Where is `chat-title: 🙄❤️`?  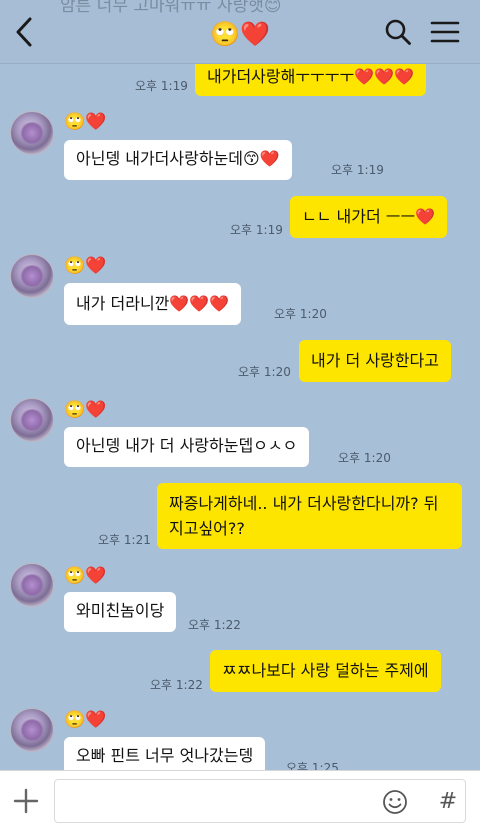 chat-title: 🙄❤️ is located at coordinates (240, 34).